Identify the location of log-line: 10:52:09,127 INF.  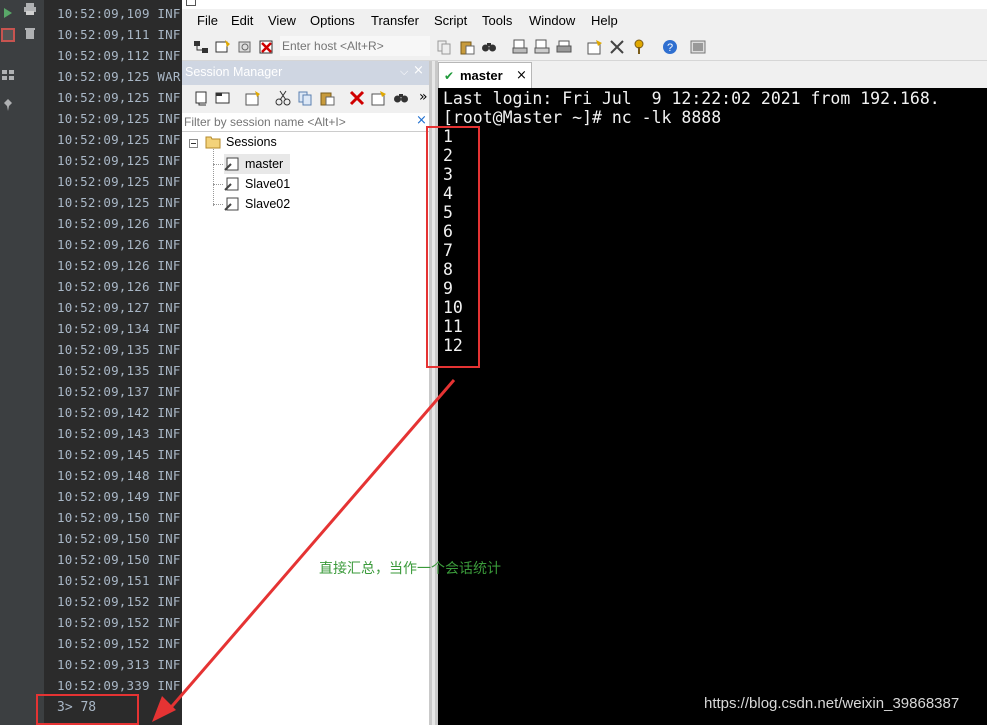
(119, 307).